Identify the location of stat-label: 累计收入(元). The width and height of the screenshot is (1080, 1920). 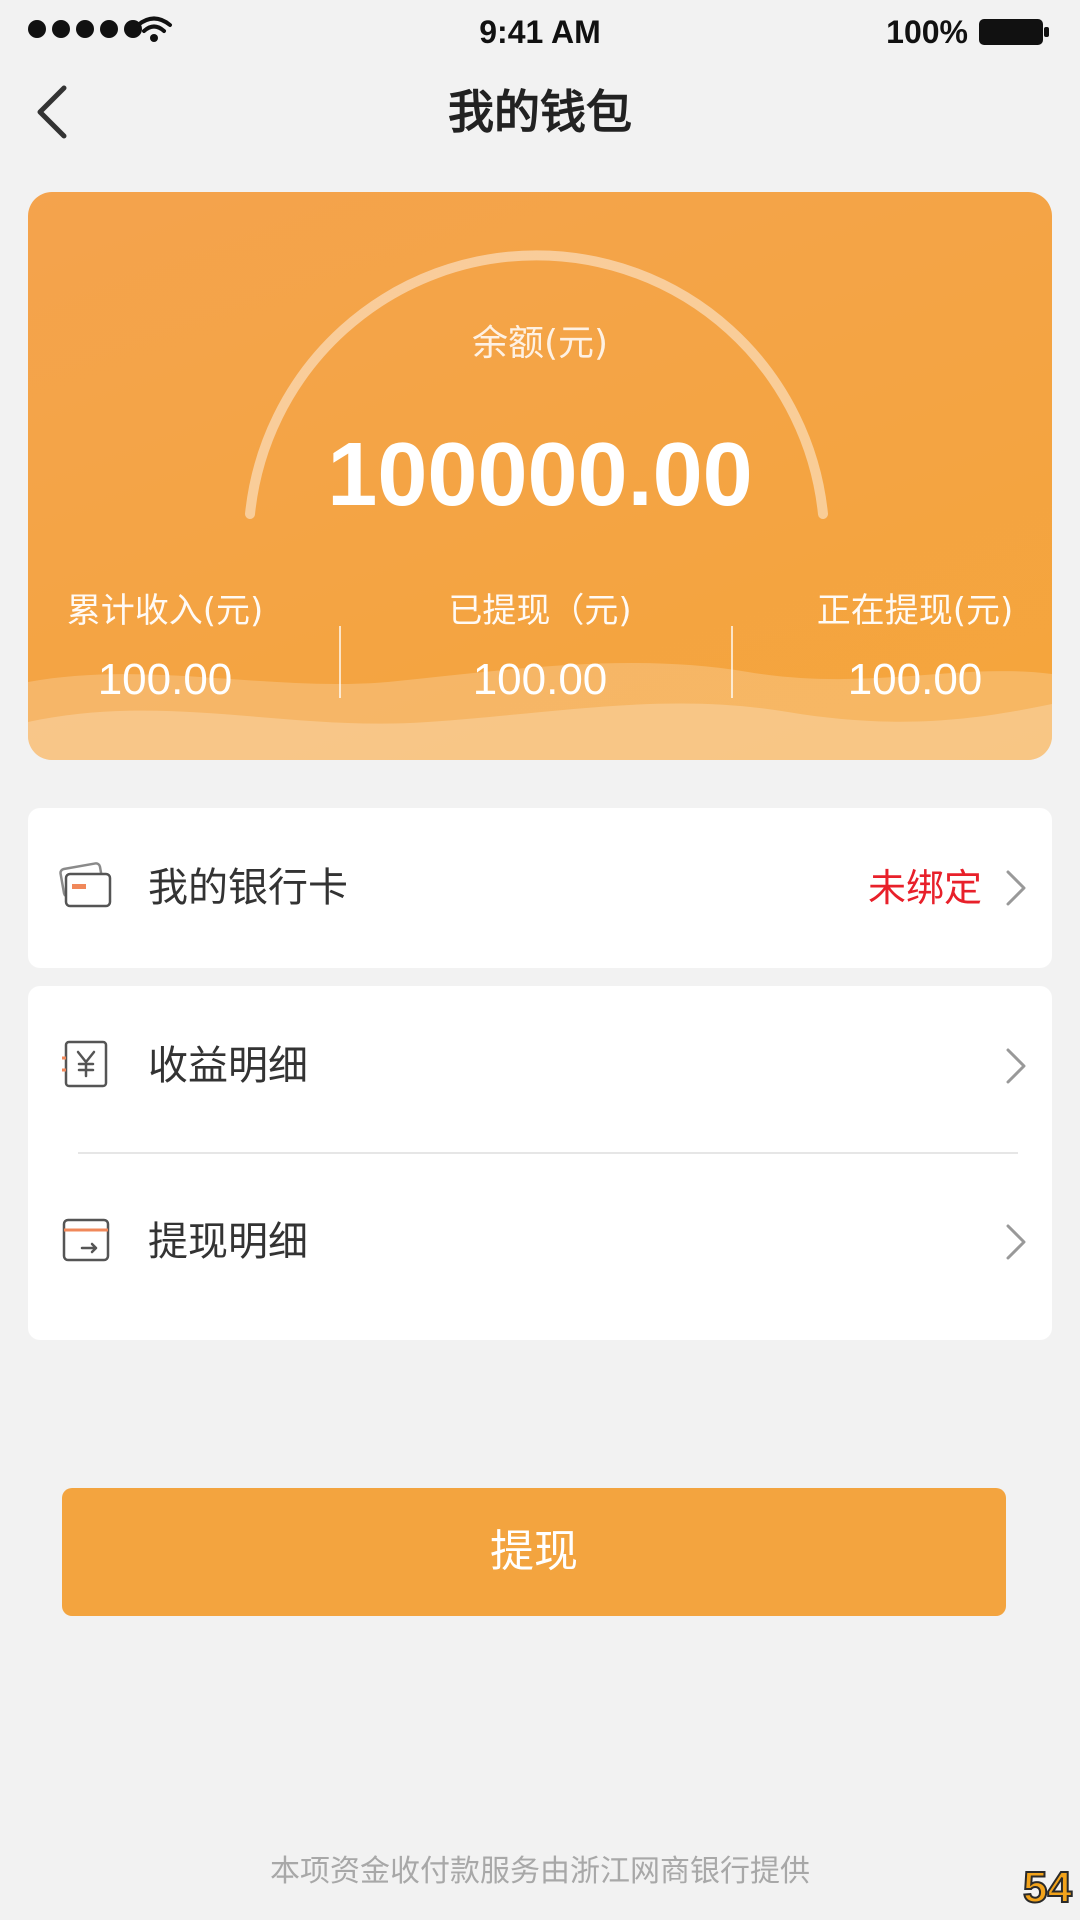
(165, 611).